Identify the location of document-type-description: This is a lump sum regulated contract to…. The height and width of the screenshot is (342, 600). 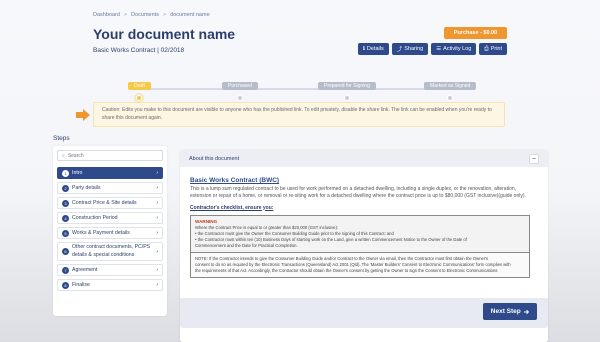
(358, 193).